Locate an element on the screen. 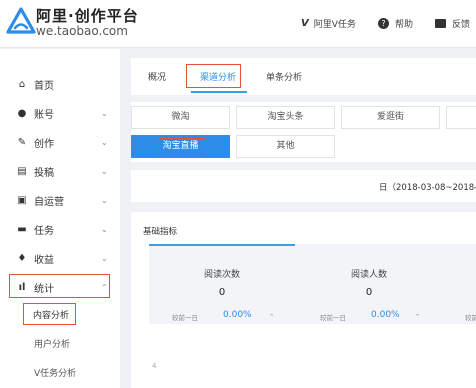 The image size is (476, 388). sidebar-subitem-label: V任务分析 is located at coordinates (55, 373).